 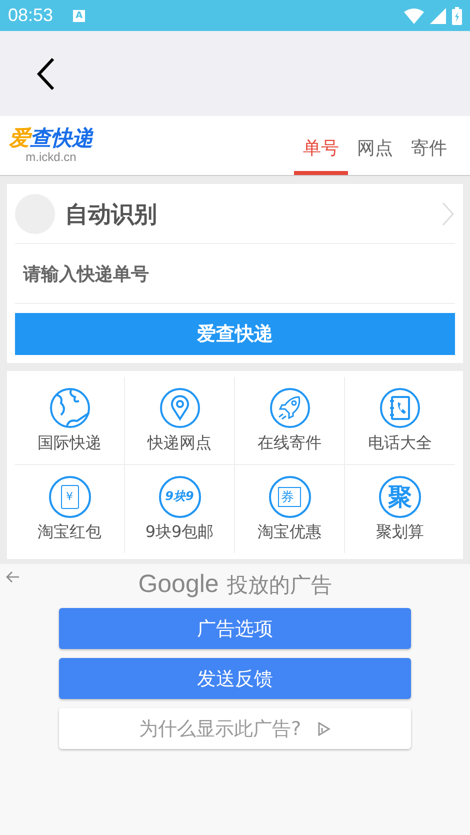 What do you see at coordinates (414, 16) in the screenshot?
I see `wifi-icon` at bounding box center [414, 16].